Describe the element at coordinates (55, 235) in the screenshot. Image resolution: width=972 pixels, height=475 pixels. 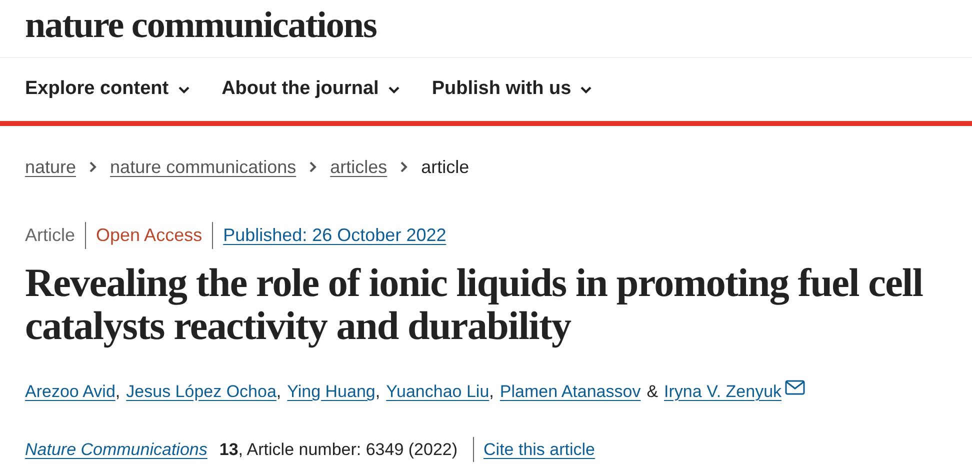
I see `article-type: Article` at that location.